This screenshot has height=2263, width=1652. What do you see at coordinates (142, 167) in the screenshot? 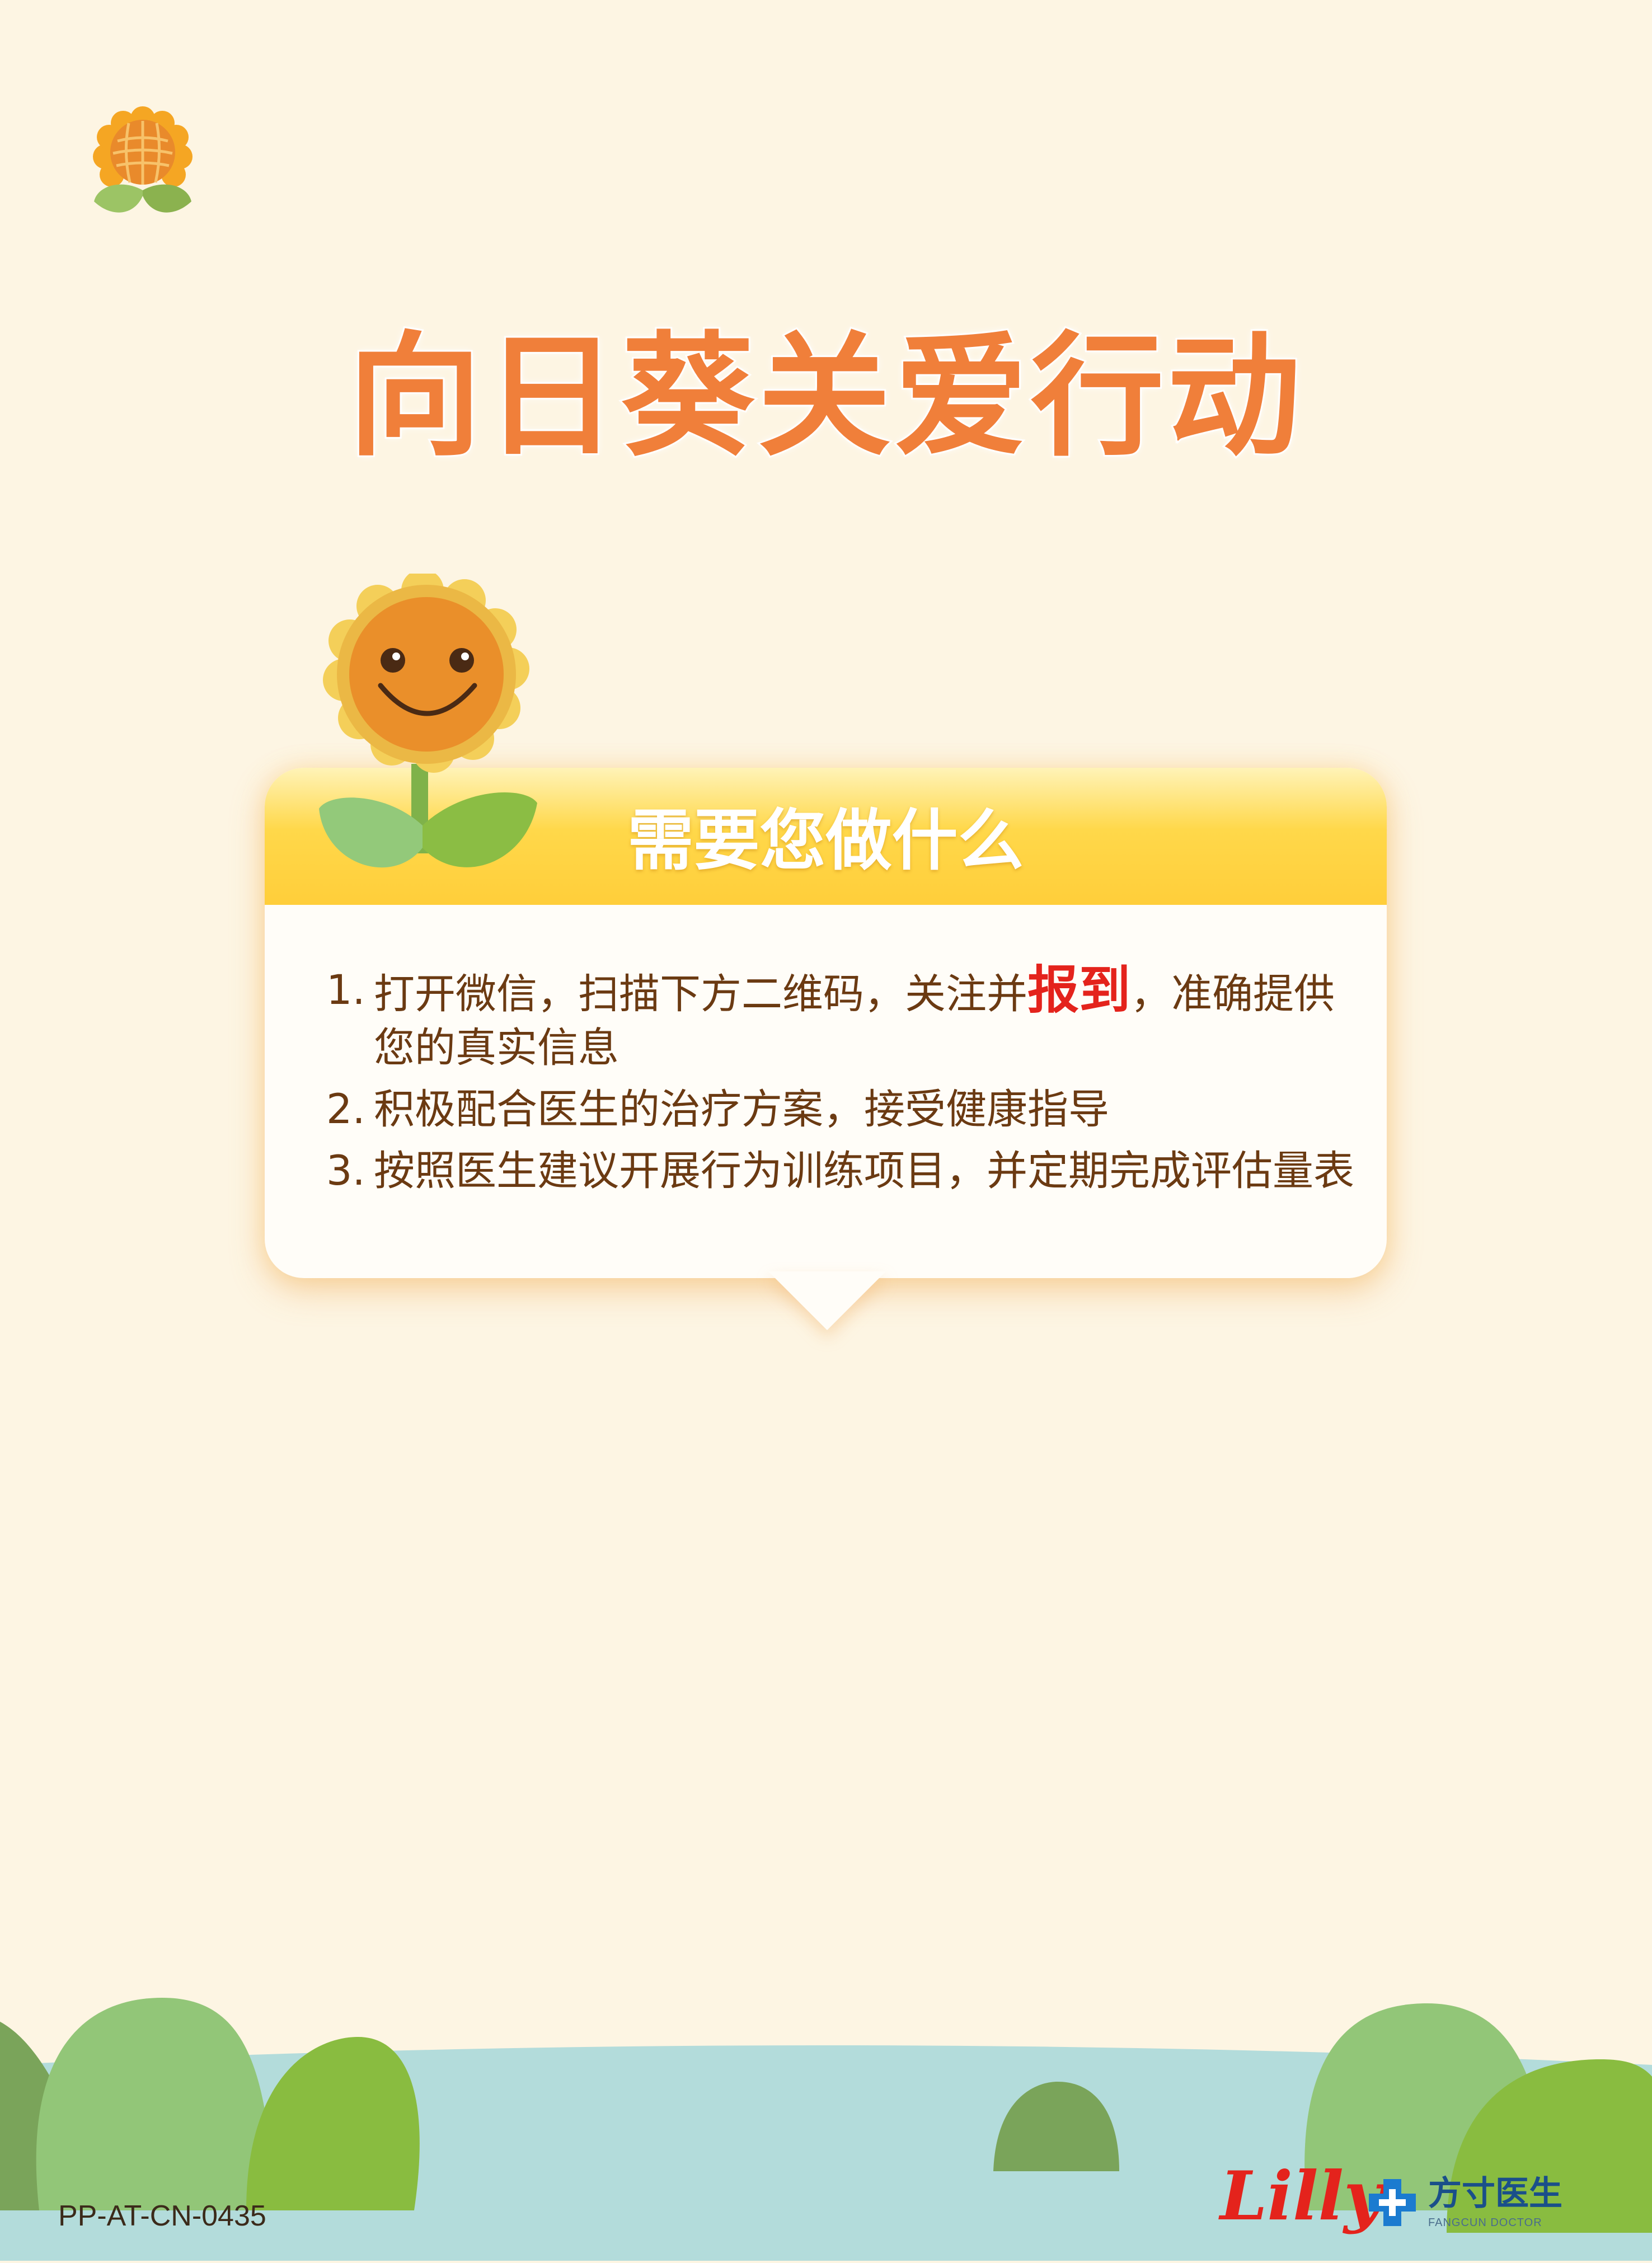
I see `sunflower-logo-icon` at bounding box center [142, 167].